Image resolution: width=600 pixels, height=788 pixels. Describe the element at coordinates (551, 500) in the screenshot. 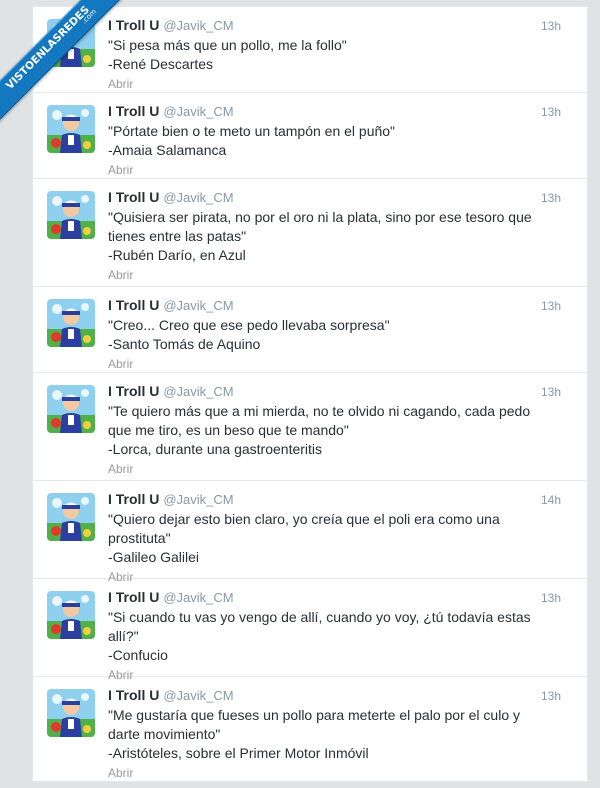

I see `tweet-timestamp: 14h` at that location.